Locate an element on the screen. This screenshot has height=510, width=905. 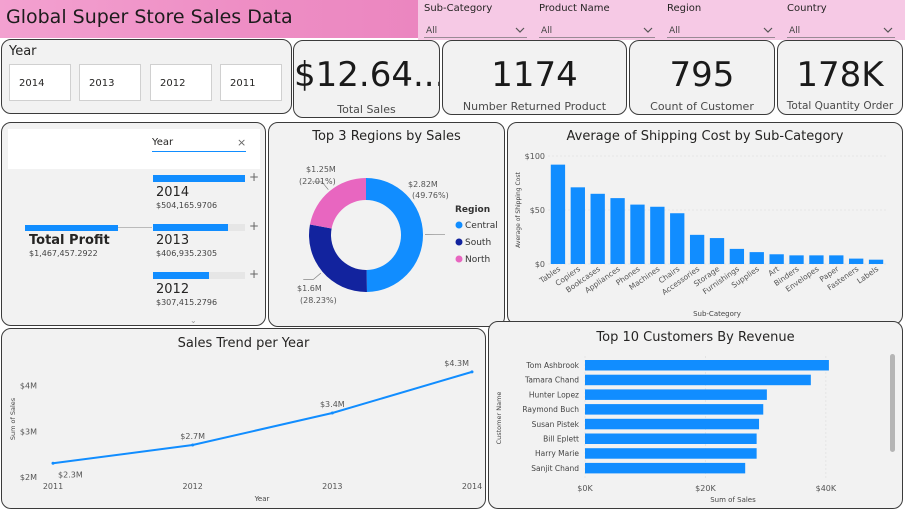
y-tick-label: Tamara Chand is located at coordinates (551, 380).